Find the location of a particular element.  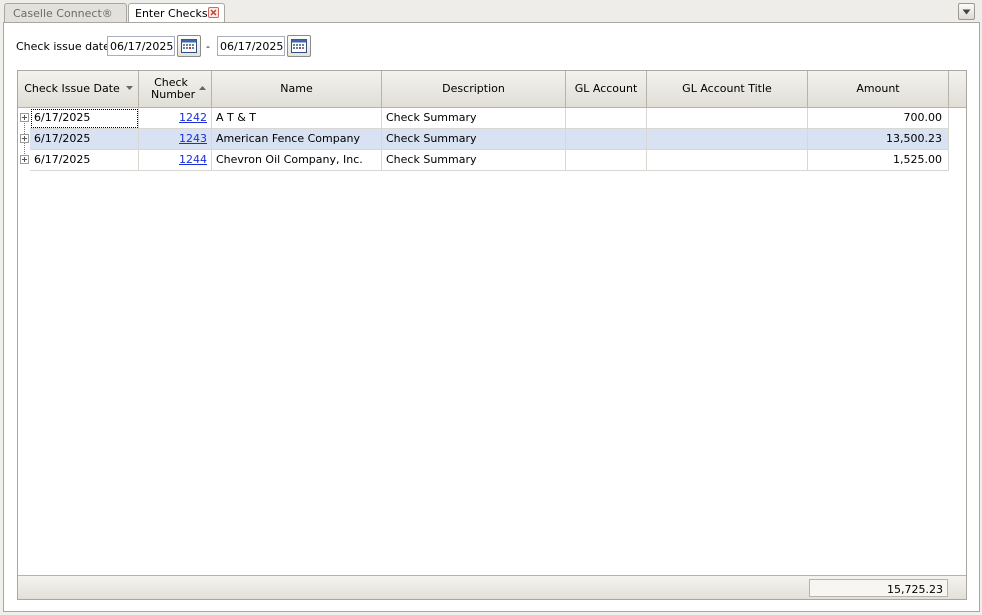

cell-check-number: 1244 is located at coordinates (175, 160).